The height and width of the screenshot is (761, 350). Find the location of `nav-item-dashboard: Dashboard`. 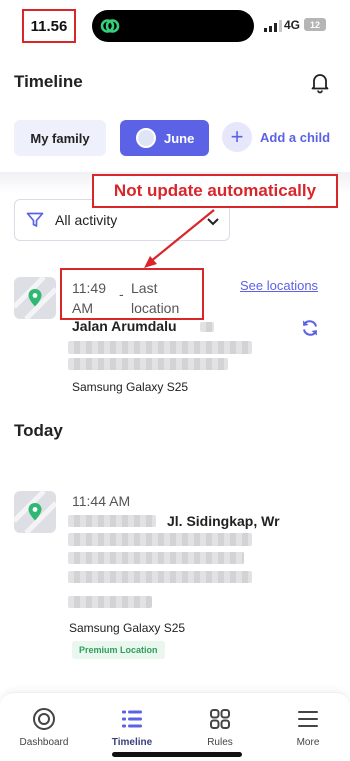

nav-item-dashboard: Dashboard is located at coordinates (44, 727).